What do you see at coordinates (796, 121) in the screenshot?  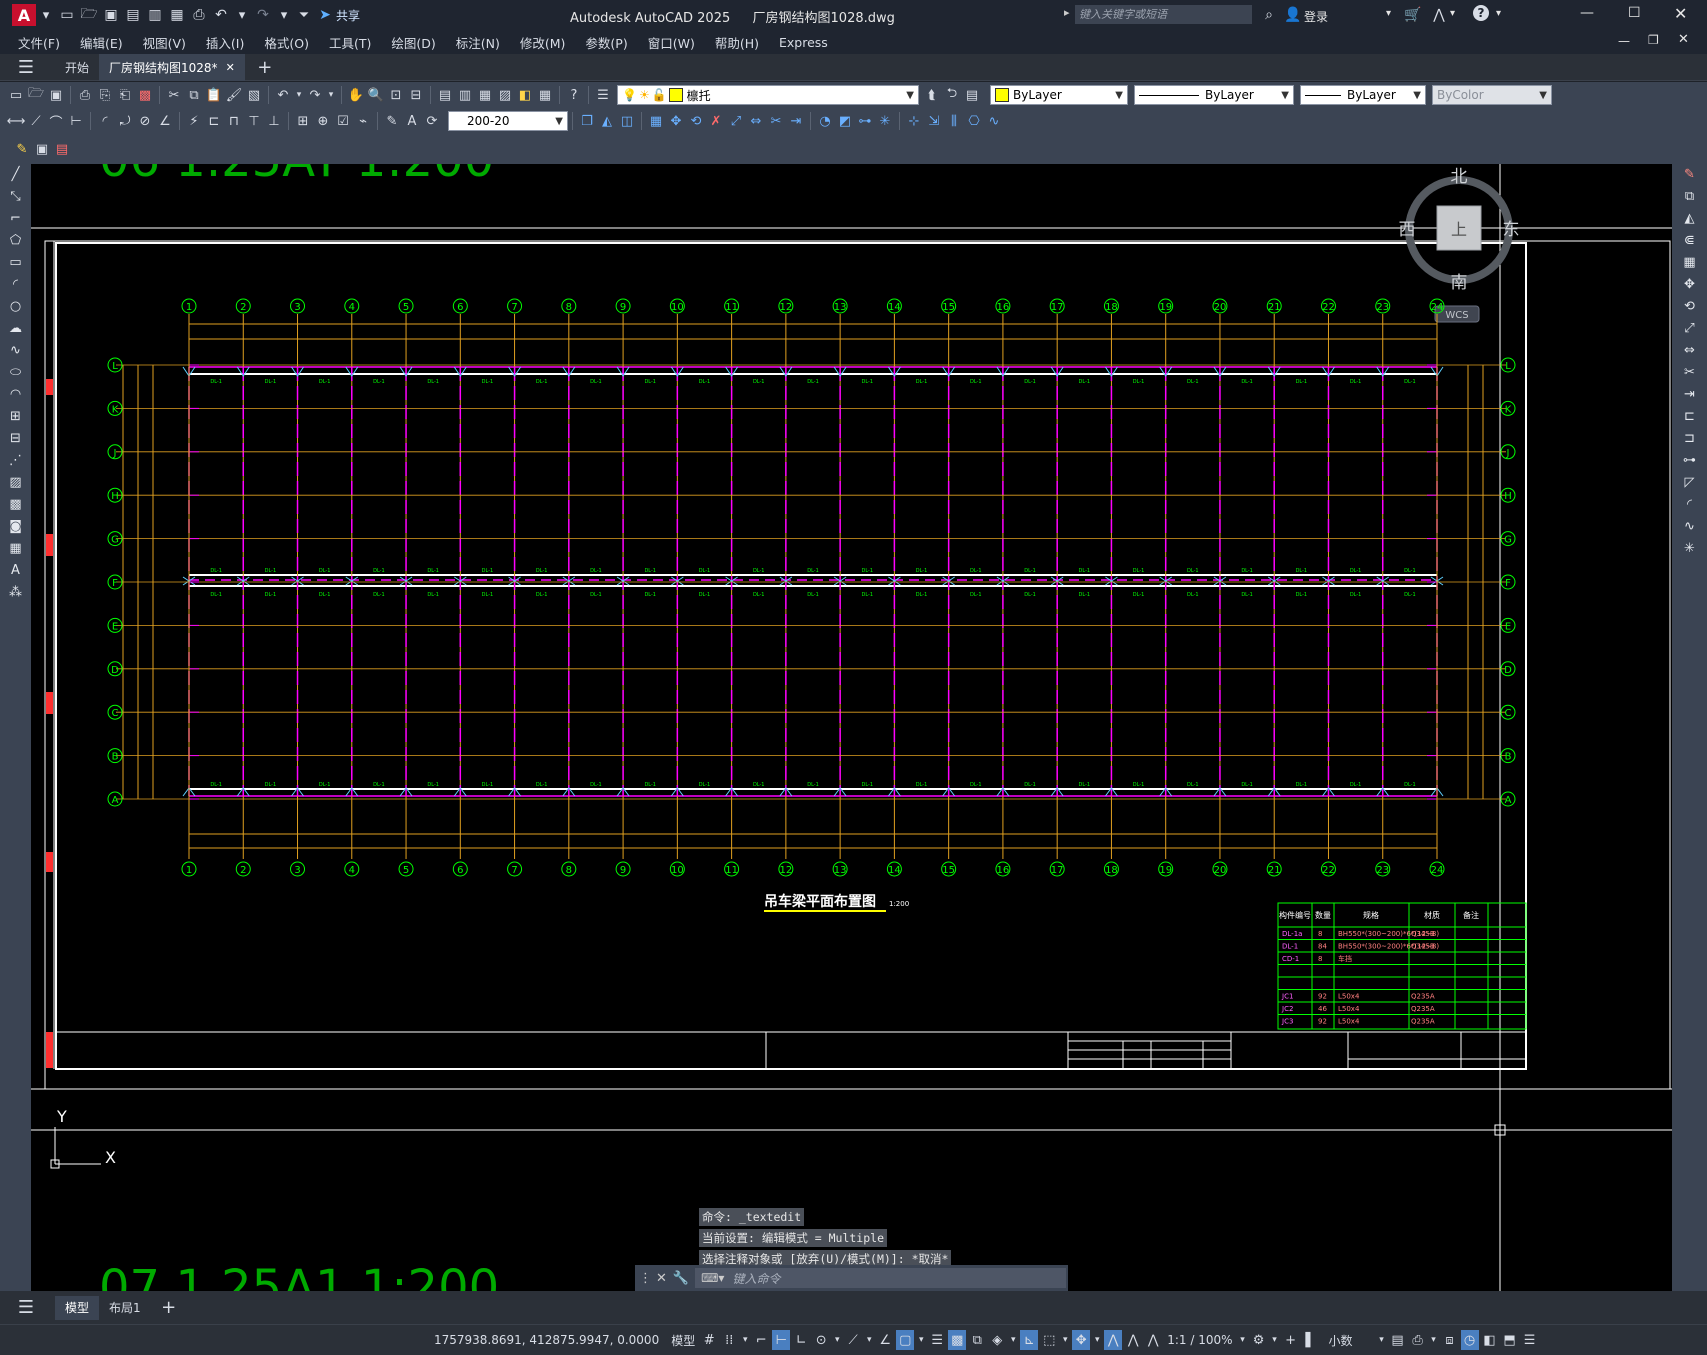 I see `mod-extend-icon: ⇥` at bounding box center [796, 121].